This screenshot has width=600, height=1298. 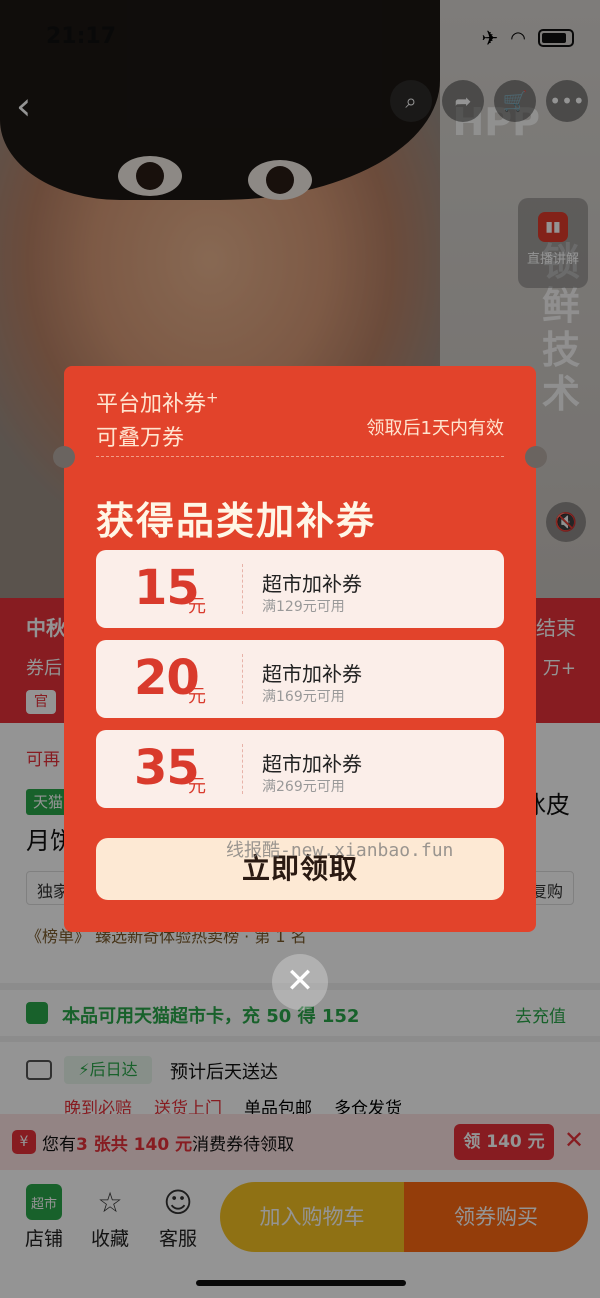 I want to click on modal-header-title: 平台加补券+, so click(x=157, y=402).